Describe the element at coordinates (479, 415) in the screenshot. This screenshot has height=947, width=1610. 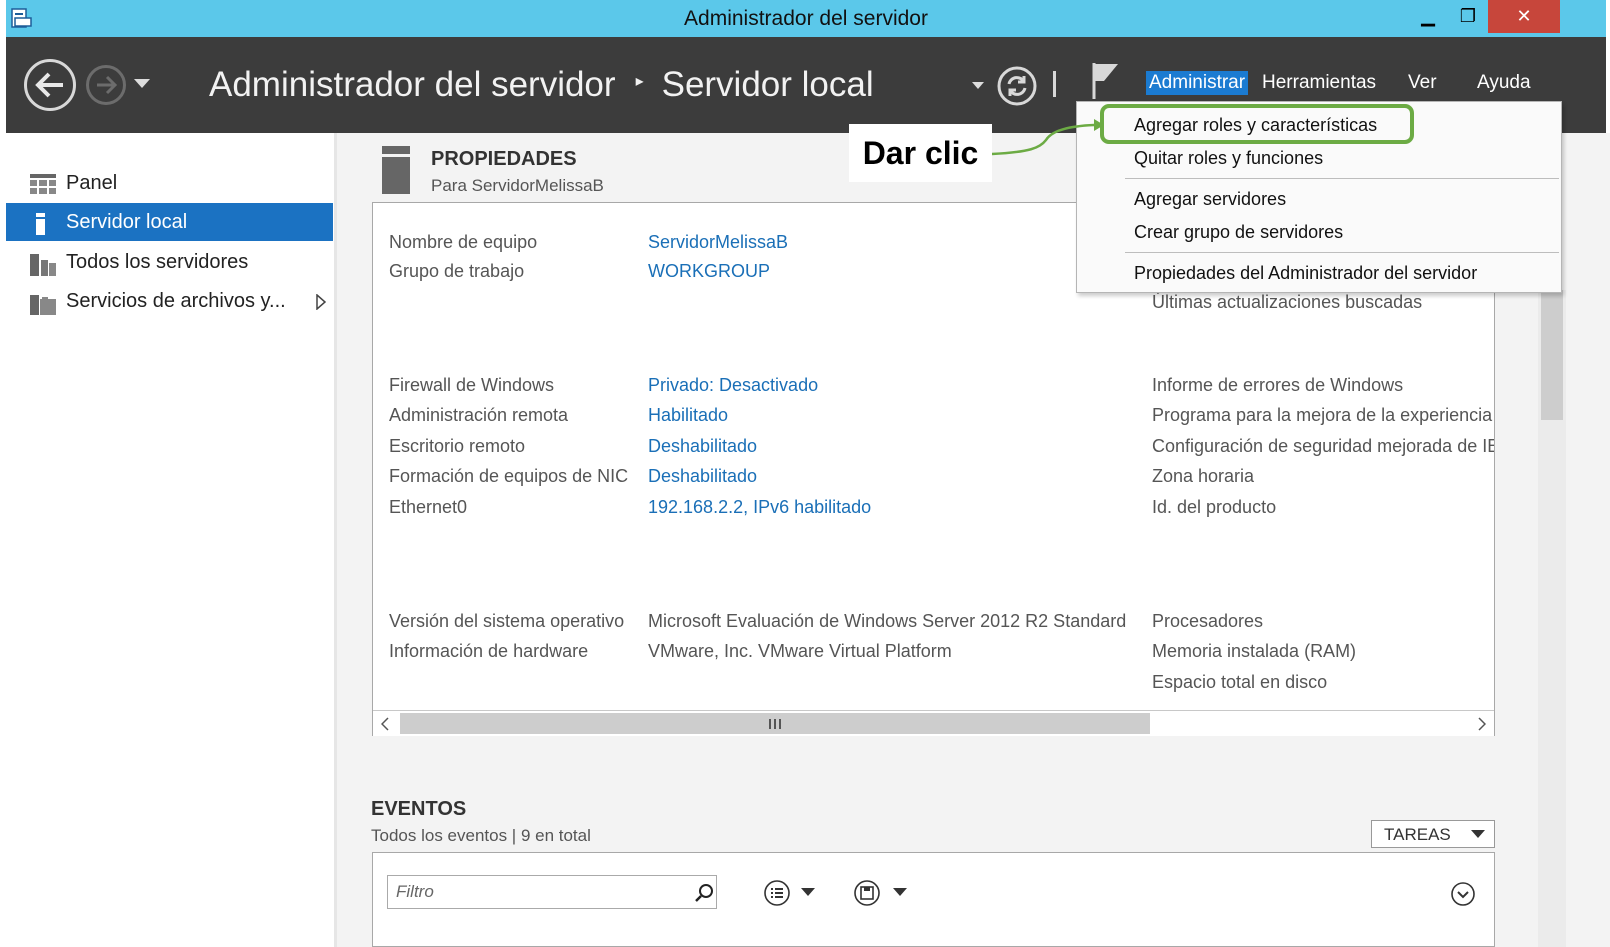
I see `property-label: Administración remota` at that location.